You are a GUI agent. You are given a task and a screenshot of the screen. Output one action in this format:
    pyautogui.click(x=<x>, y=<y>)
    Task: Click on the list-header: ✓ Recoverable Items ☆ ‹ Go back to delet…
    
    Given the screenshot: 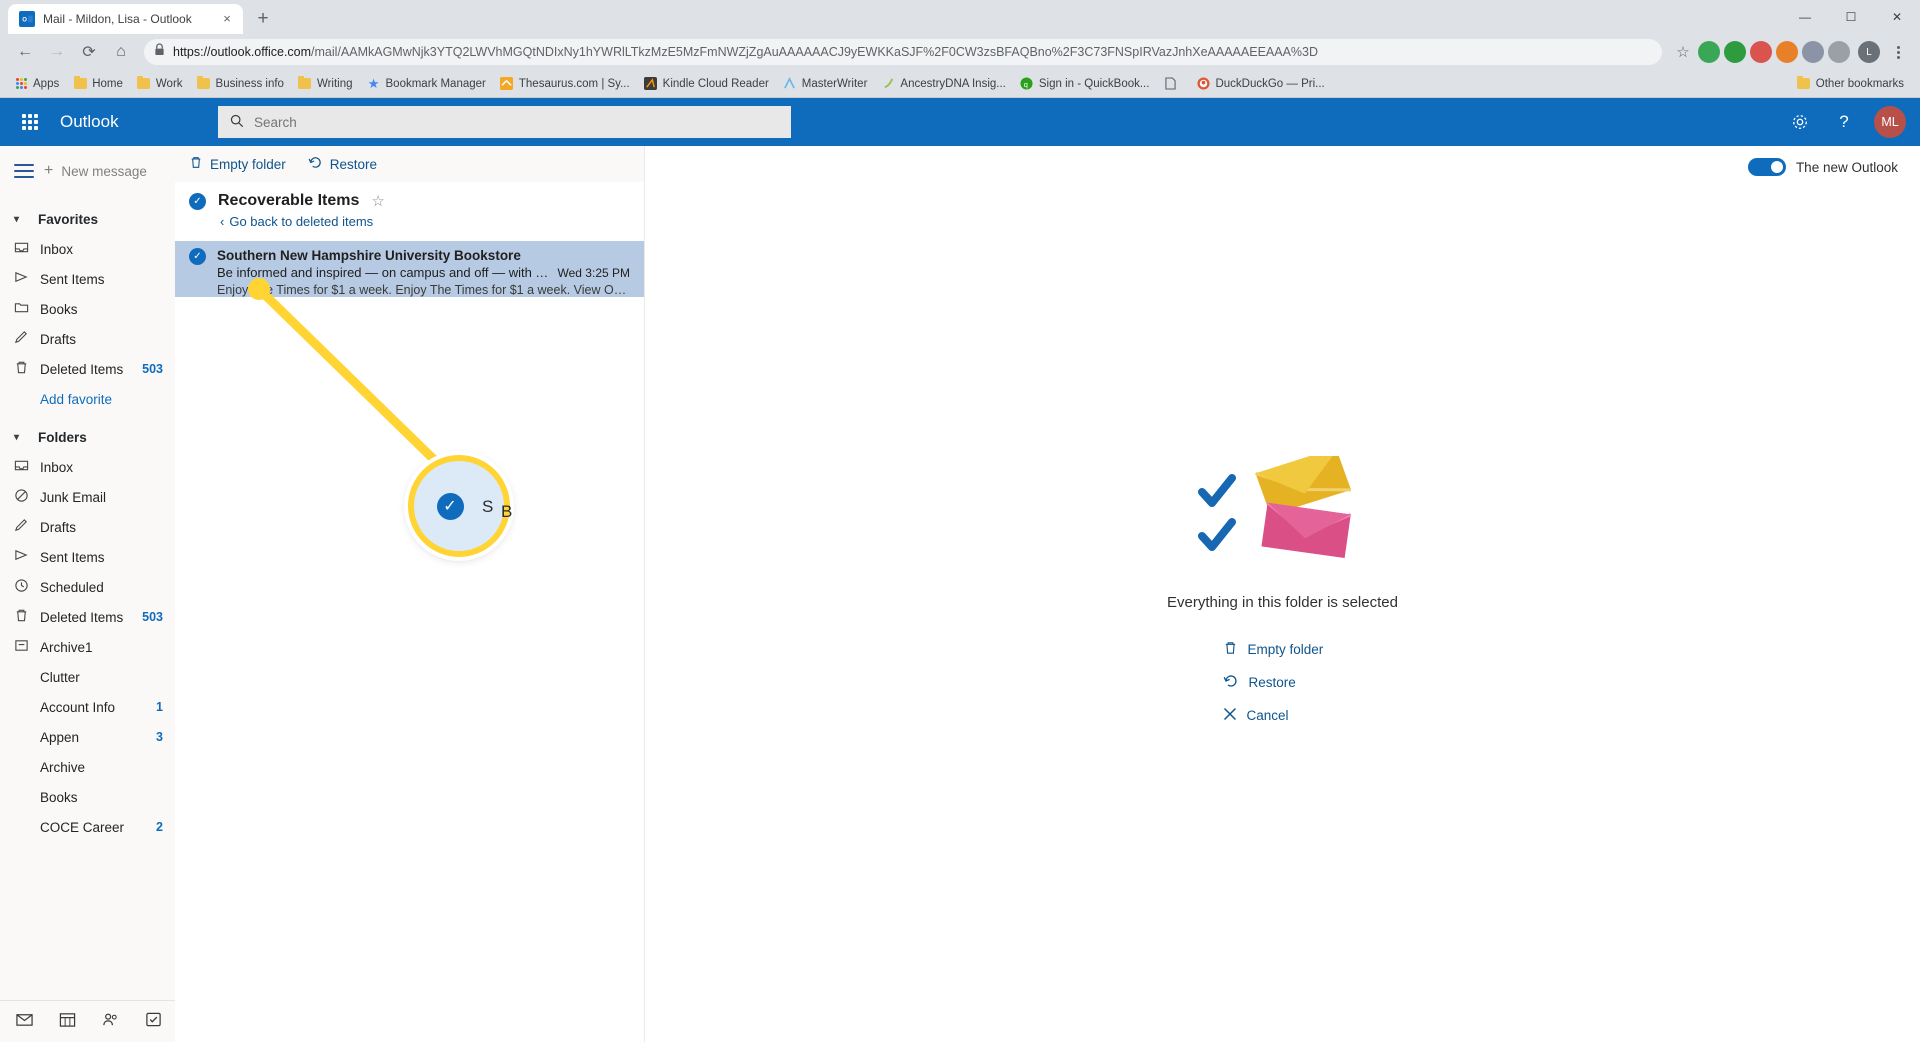 What is the action you would take?
    pyautogui.click(x=409, y=211)
    